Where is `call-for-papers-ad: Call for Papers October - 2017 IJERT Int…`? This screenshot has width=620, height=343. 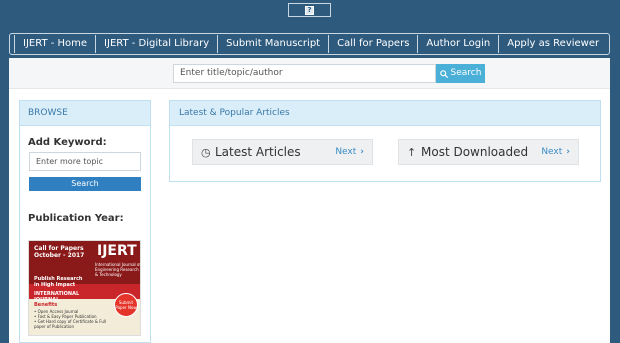
call-for-papers-ad: Call for Papers October - 2017 IJERT Int… is located at coordinates (84, 288).